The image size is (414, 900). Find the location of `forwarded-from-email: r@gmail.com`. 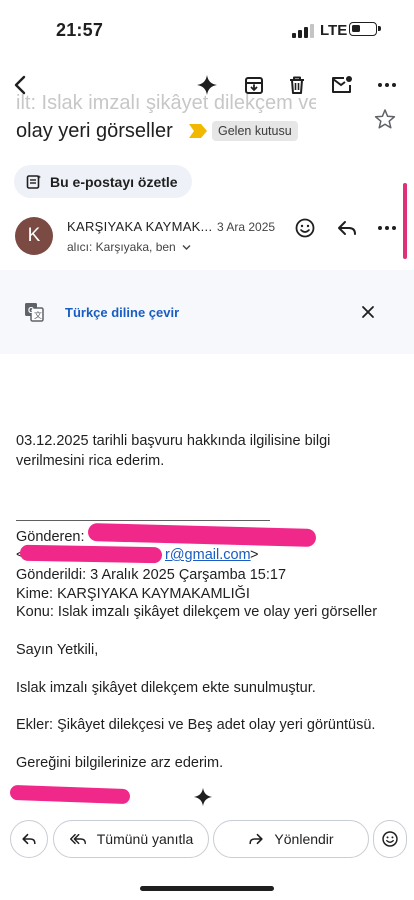

forwarded-from-email: r@gmail.com is located at coordinates (208, 555).